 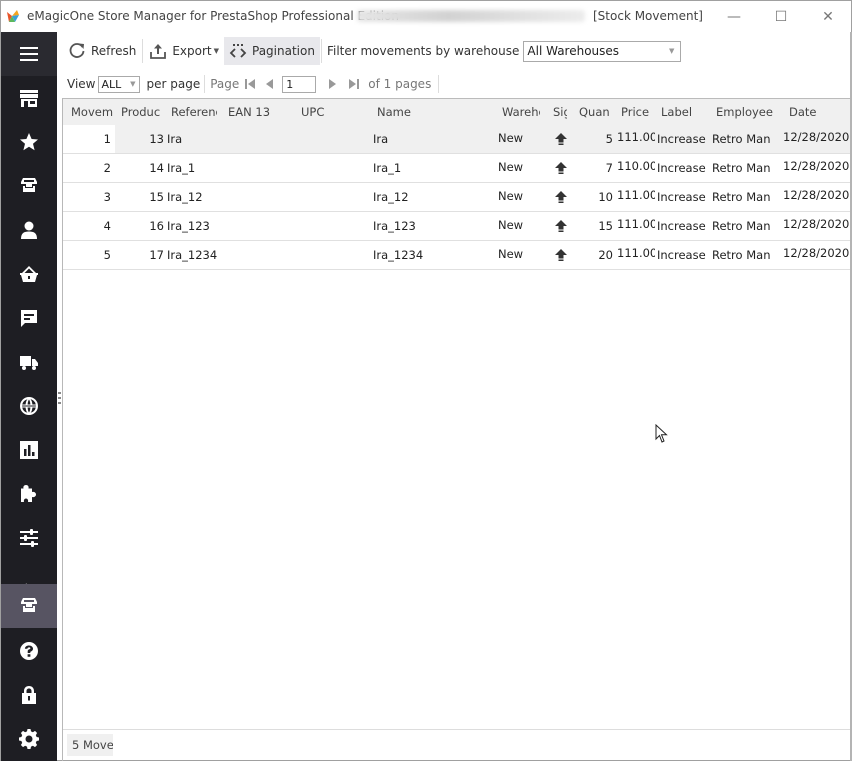 What do you see at coordinates (107, 226) in the screenshot?
I see `cell-movement-id: 4` at bounding box center [107, 226].